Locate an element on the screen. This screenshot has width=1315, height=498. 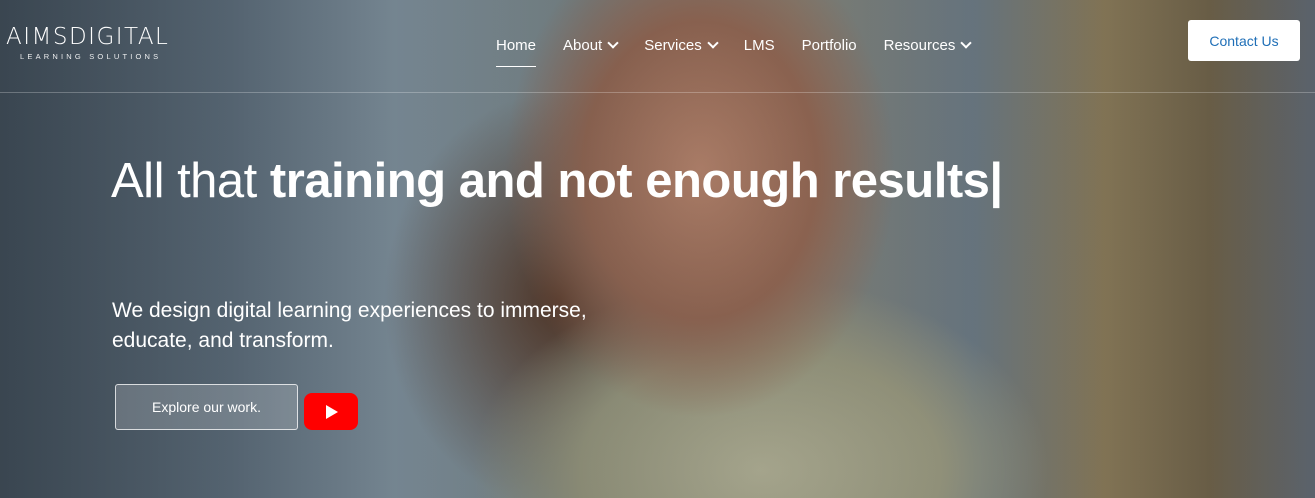
nav-label: Resources is located at coordinates (919, 45).